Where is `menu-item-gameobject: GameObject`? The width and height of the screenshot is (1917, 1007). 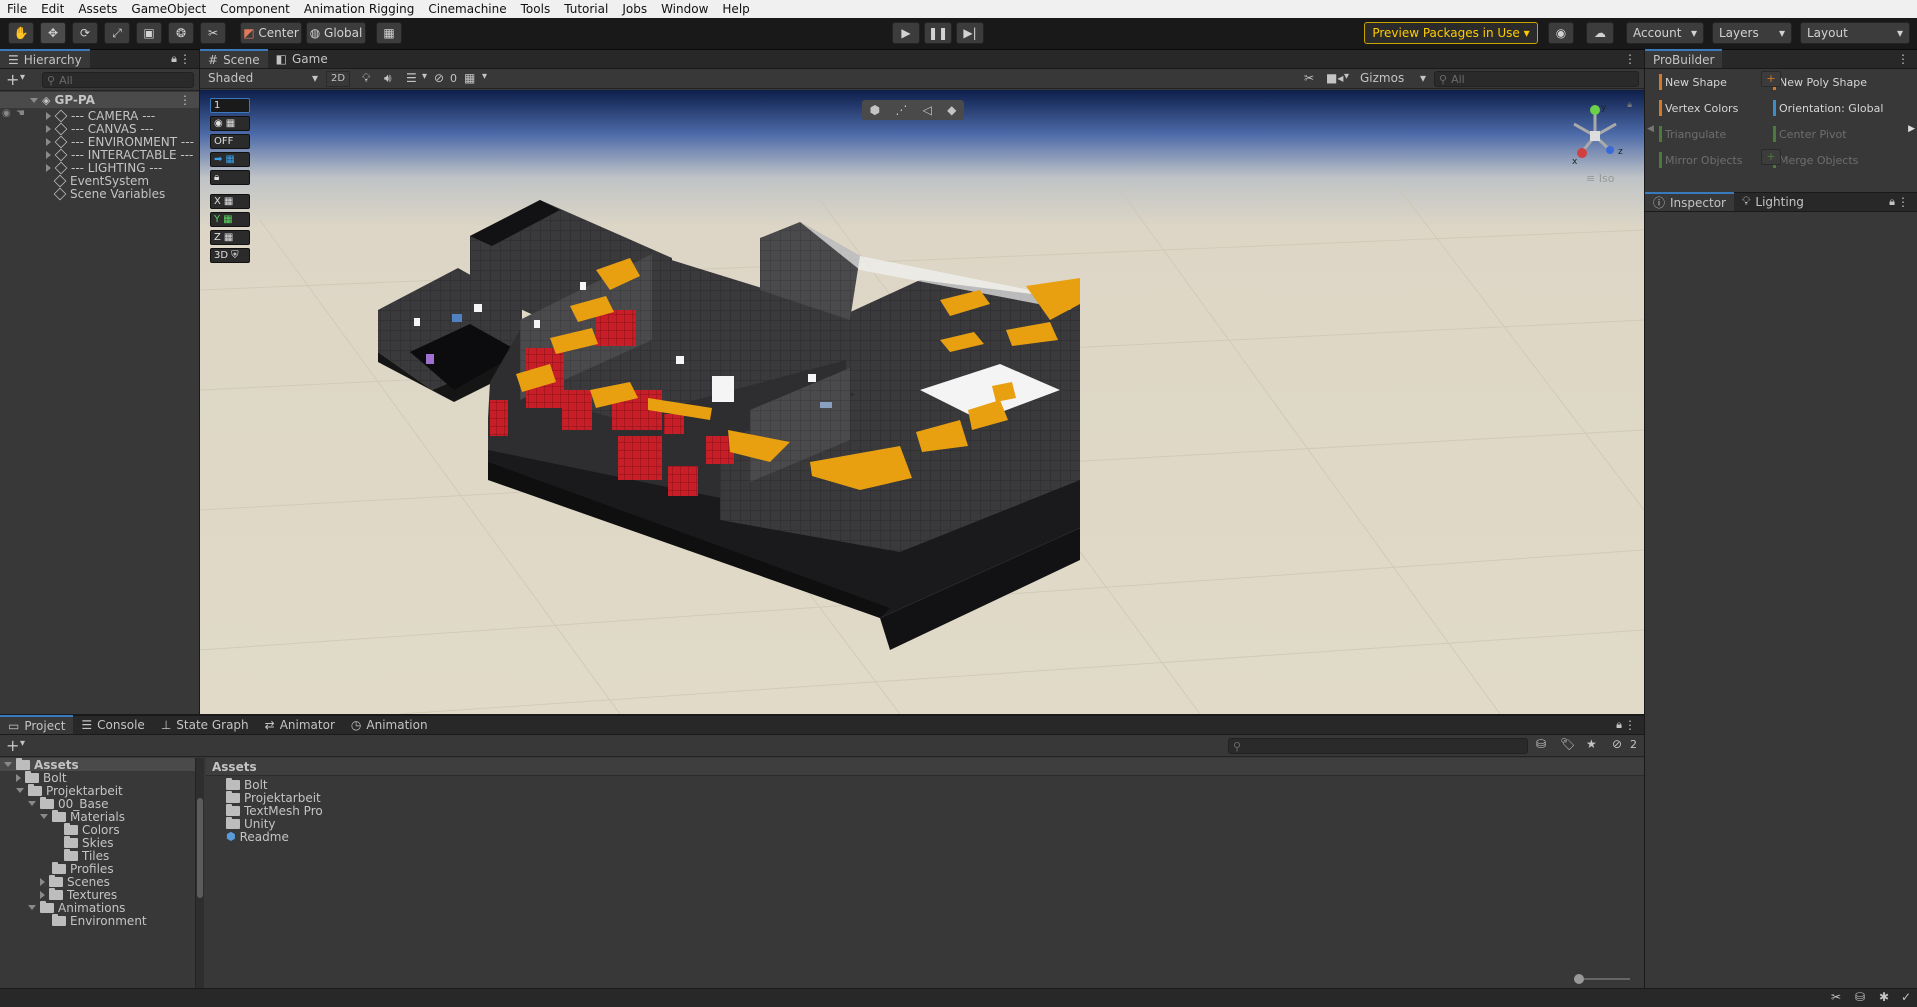
menu-item-gameobject: GameObject is located at coordinates (168, 9).